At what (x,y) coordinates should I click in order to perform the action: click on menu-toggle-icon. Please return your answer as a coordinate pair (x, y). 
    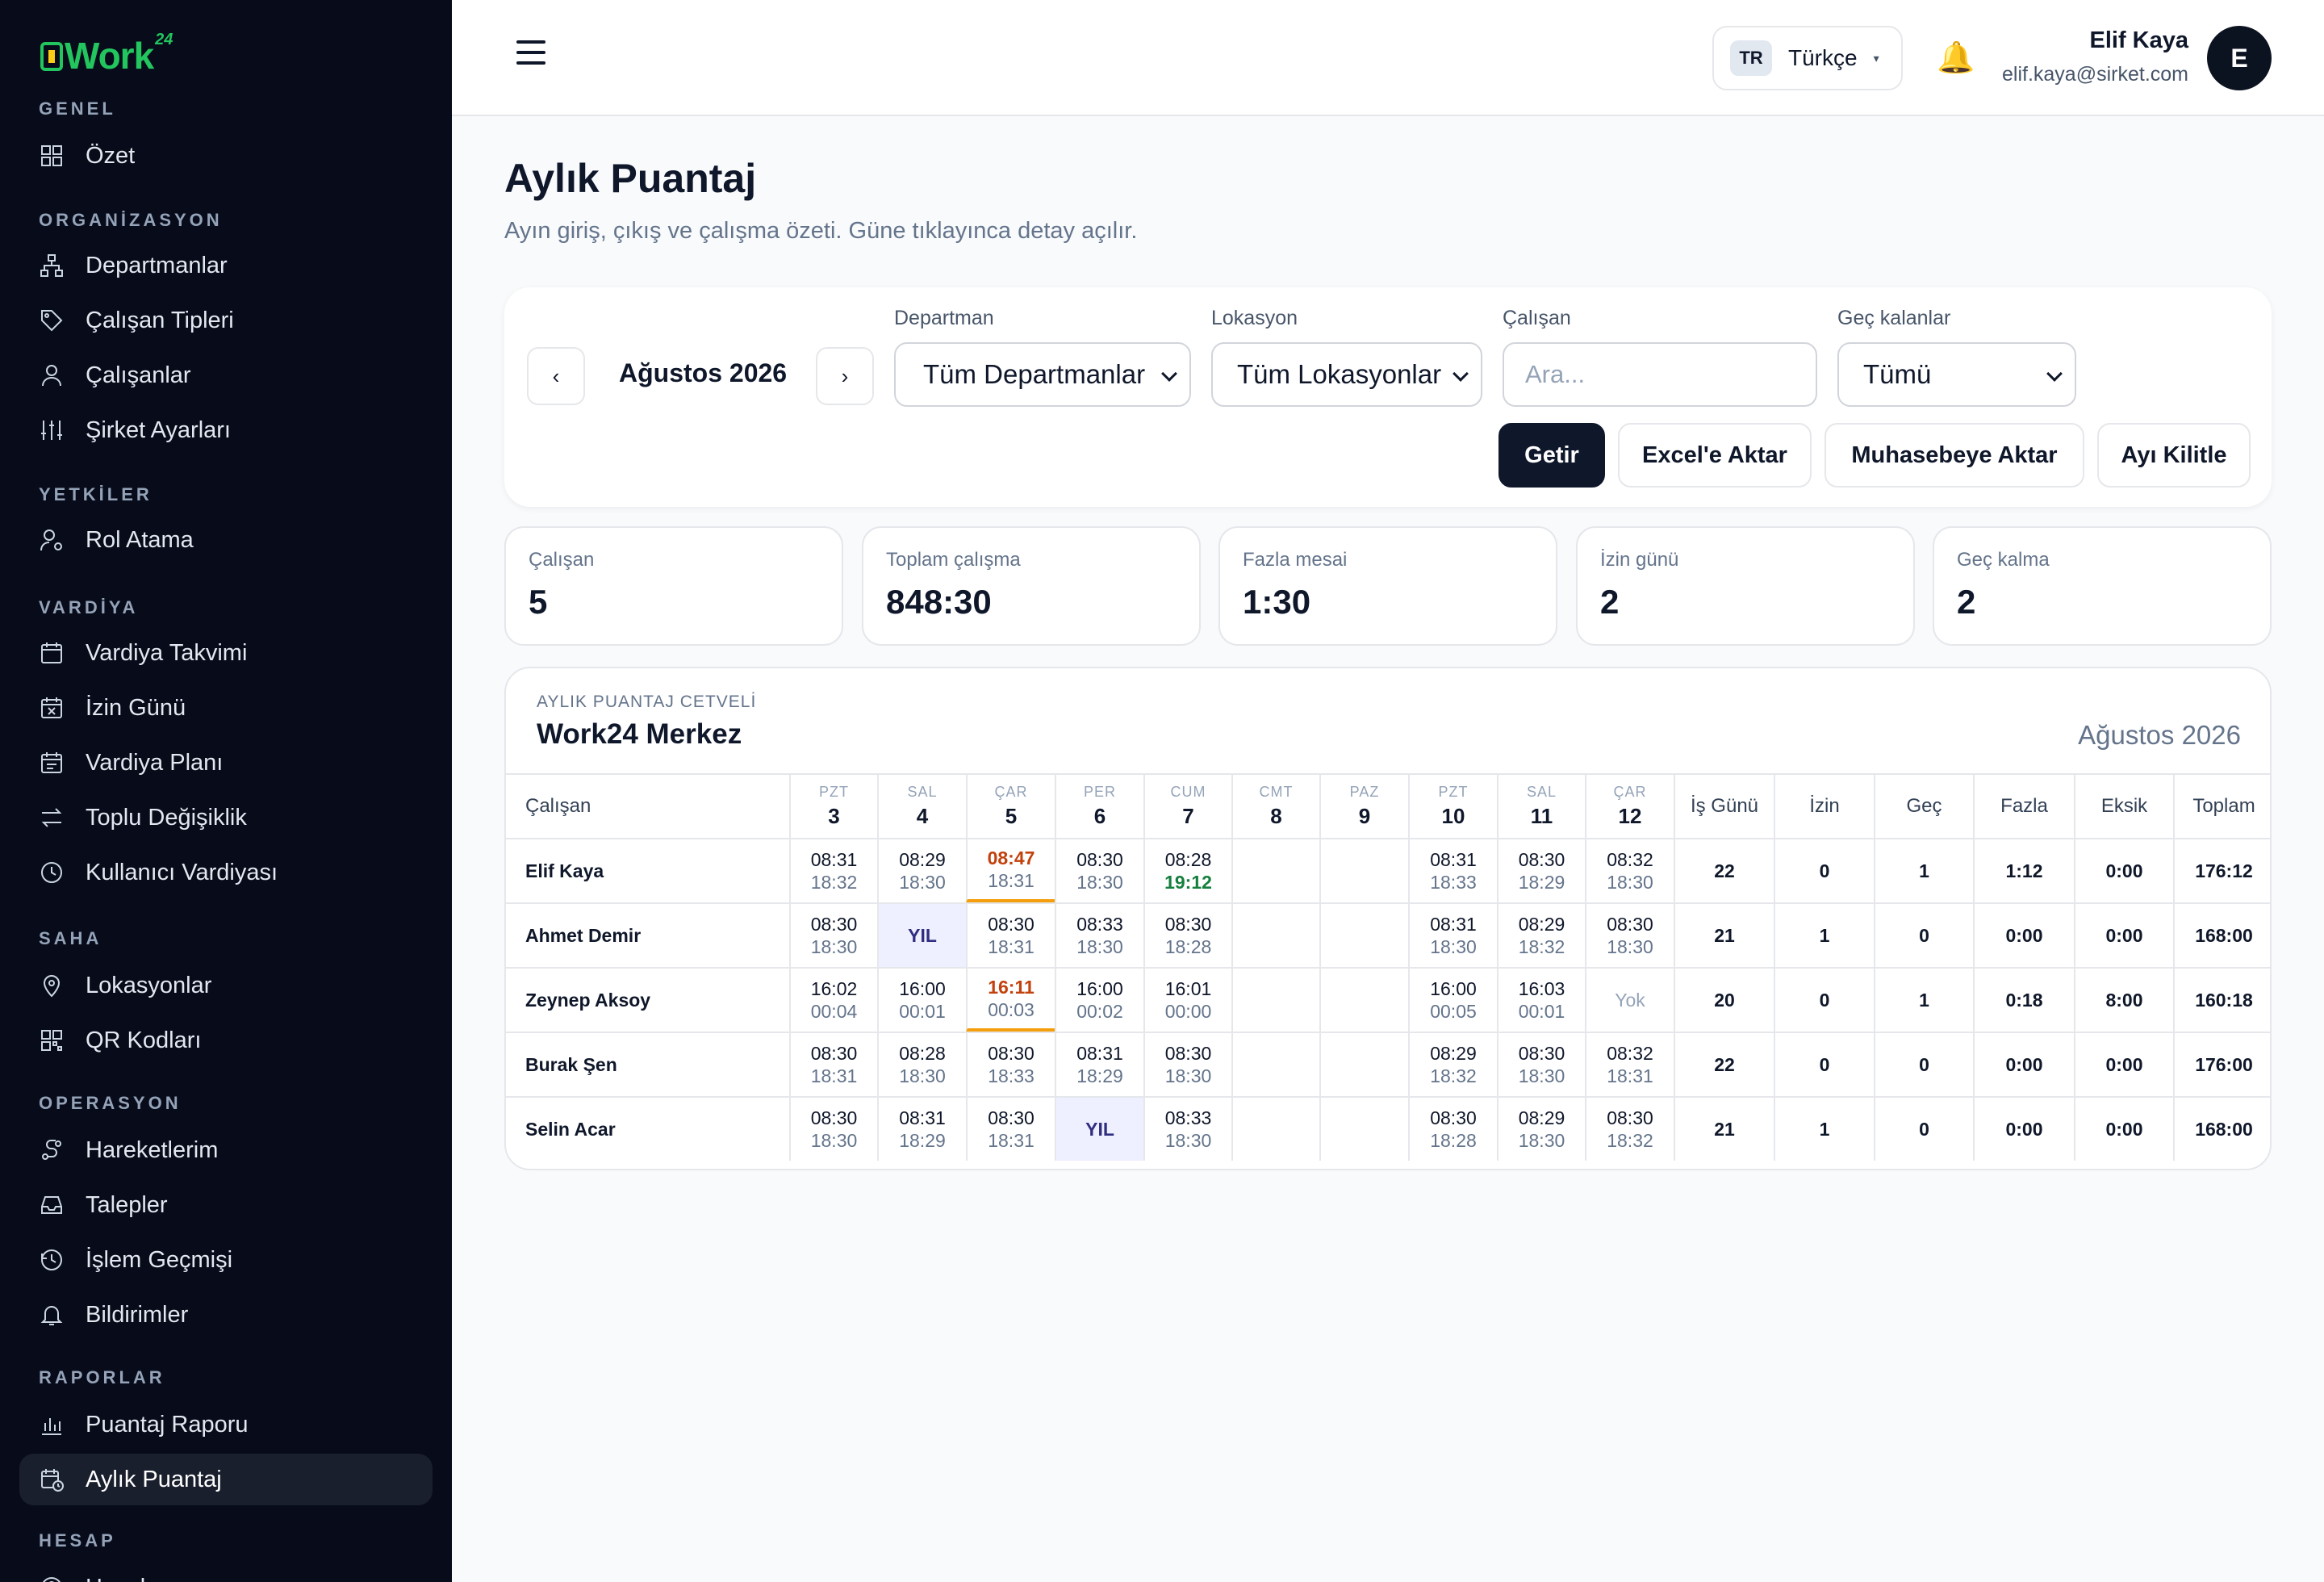
    Looking at the image, I should click on (530, 56).